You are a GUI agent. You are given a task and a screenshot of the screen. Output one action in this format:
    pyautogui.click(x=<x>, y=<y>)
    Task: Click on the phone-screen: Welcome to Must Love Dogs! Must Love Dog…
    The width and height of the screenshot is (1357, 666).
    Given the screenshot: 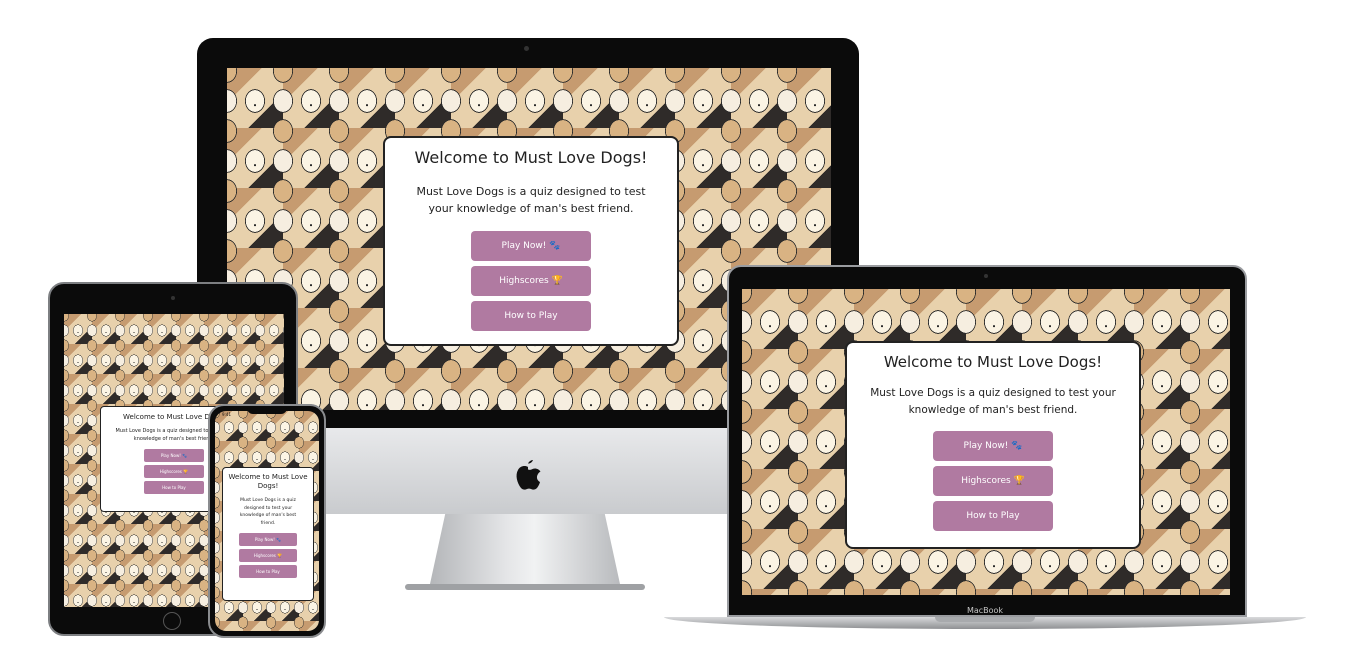 What is the action you would take?
    pyautogui.click(x=267, y=521)
    